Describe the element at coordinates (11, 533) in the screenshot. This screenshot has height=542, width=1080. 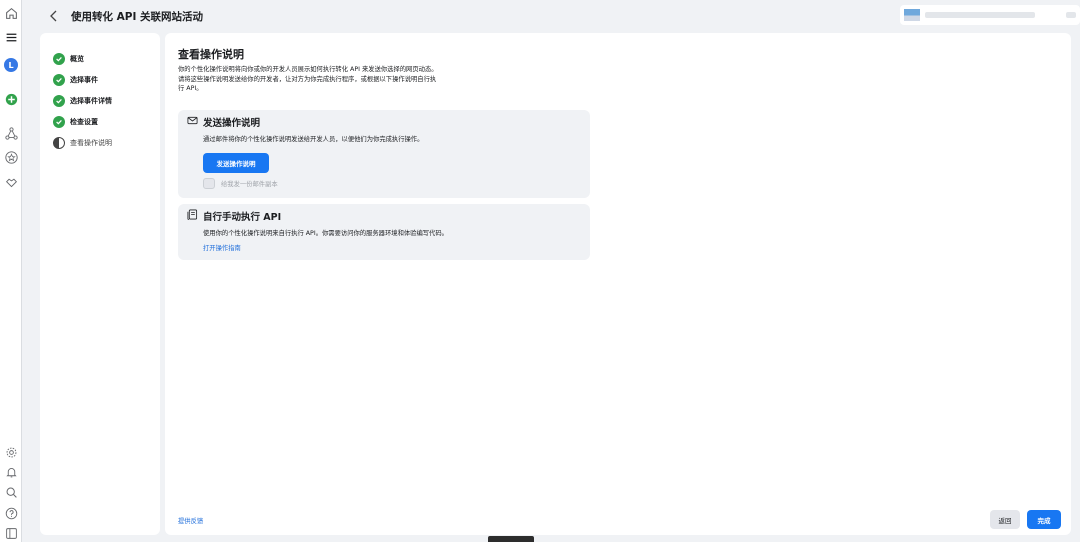
I see `panel-toggle-icon` at that location.